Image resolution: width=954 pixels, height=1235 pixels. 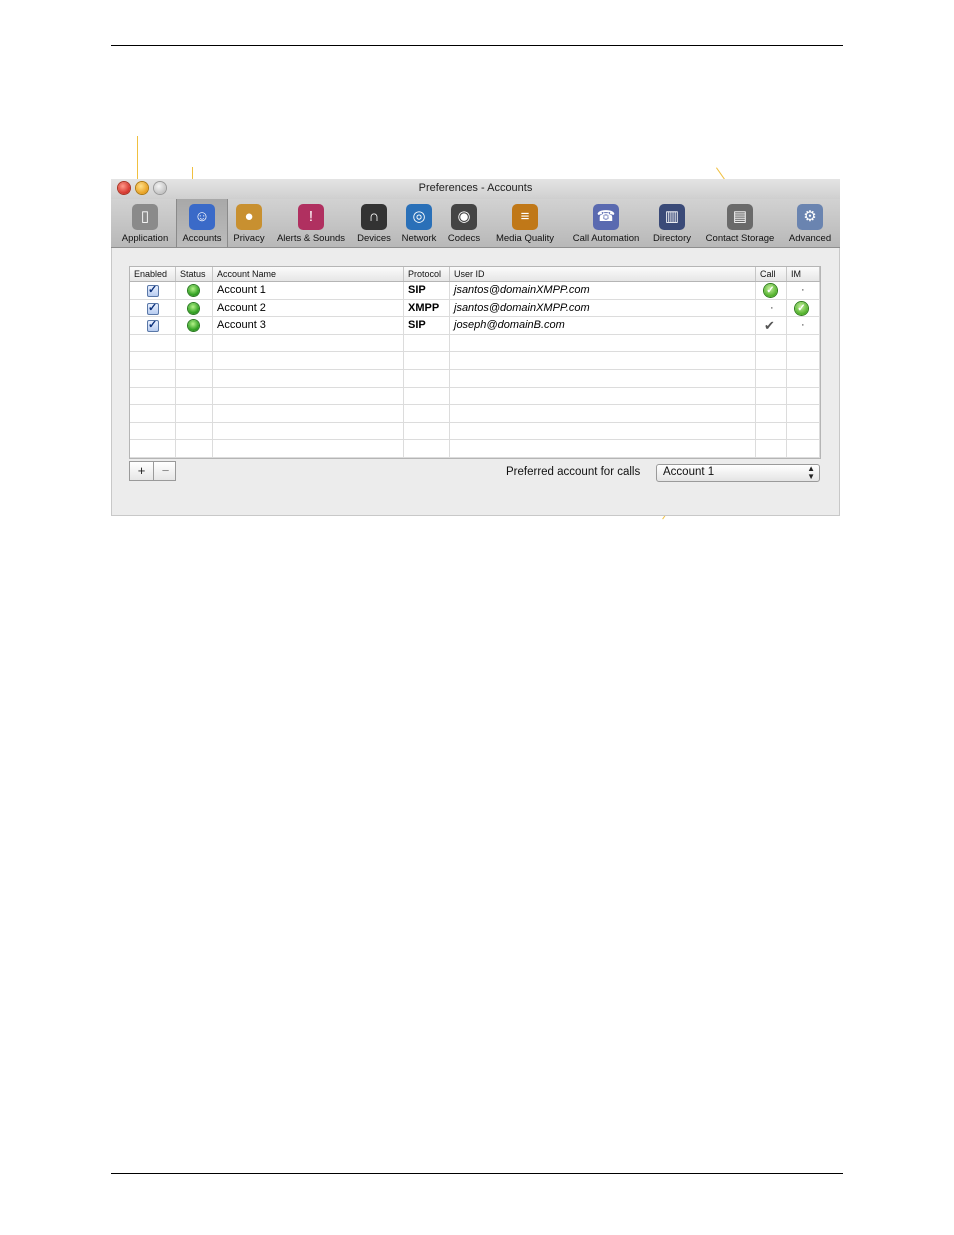 I want to click on preferred-account-select: Account 1 ▲ ▼, so click(x=738, y=473).